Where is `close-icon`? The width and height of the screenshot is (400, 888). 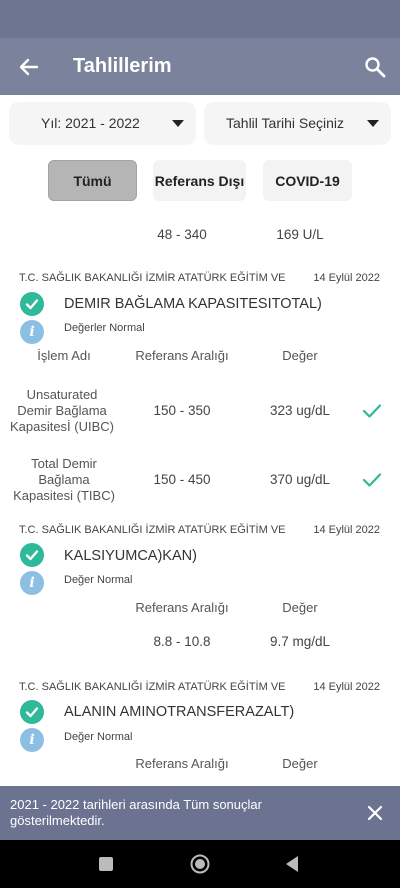 close-icon is located at coordinates (375, 813).